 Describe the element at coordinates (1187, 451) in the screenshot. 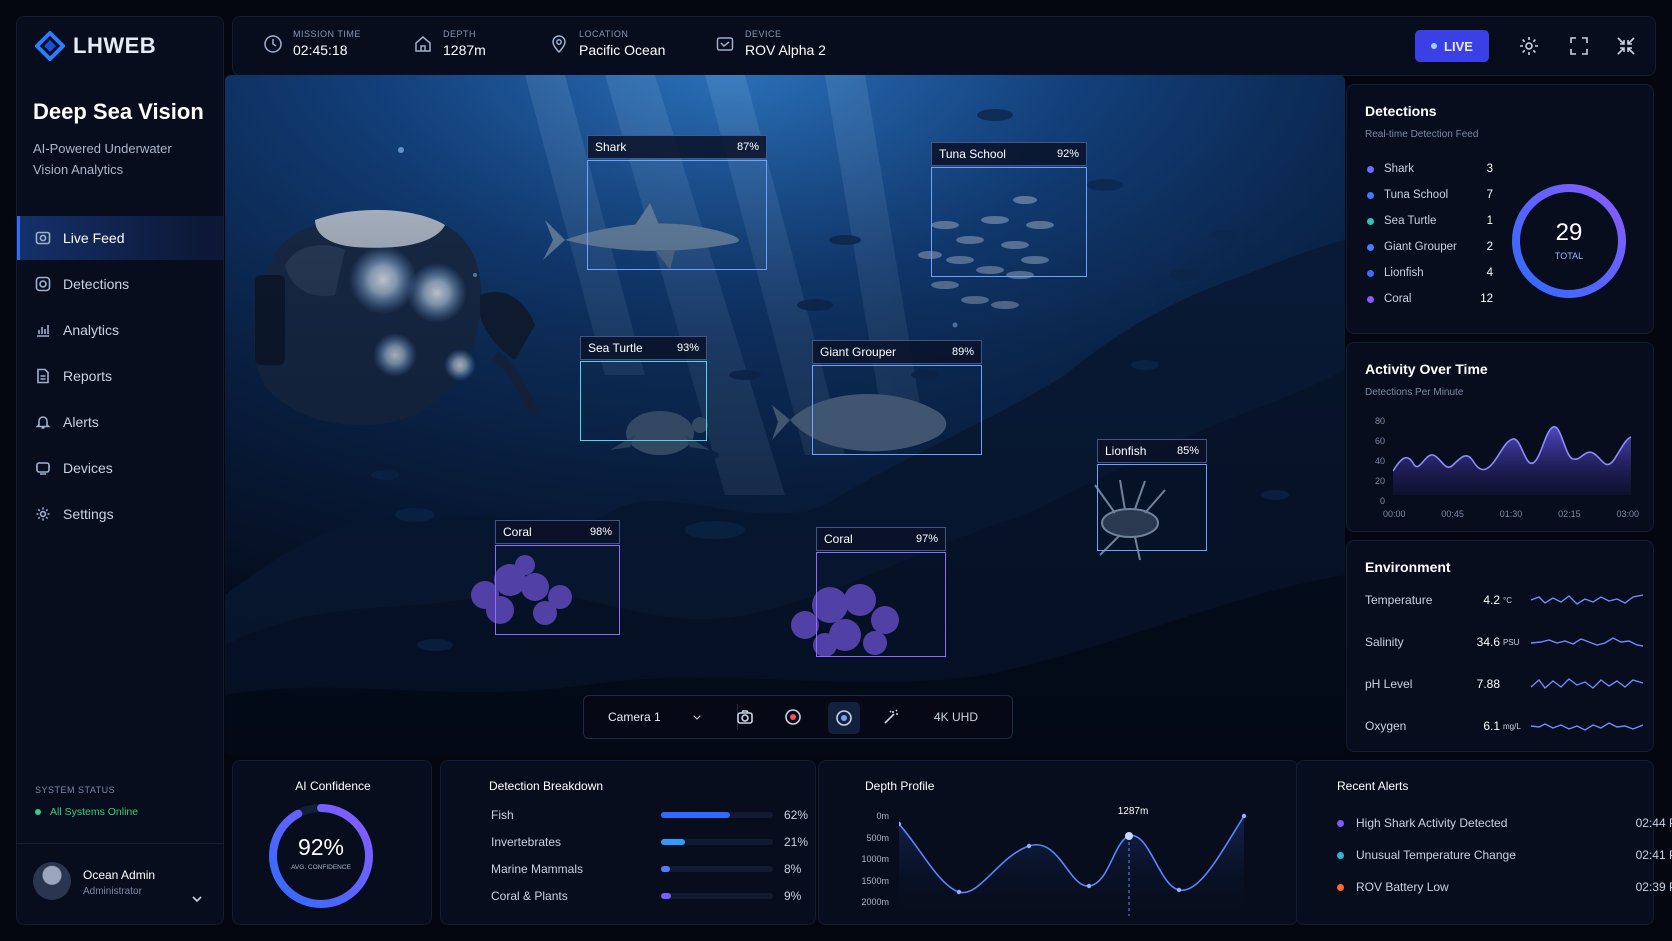

I see `detection-confidence: 85%` at that location.